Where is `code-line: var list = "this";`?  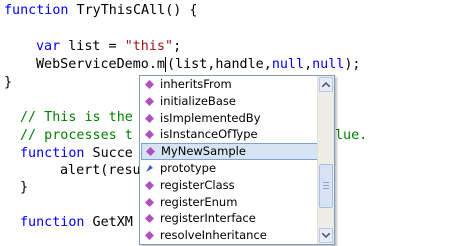
code-line: var list = "this"; is located at coordinates (108, 47).